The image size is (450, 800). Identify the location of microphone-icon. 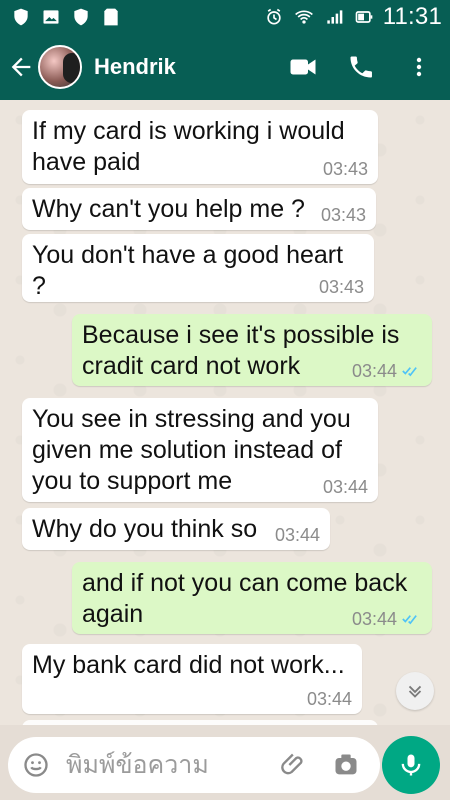
(411, 765).